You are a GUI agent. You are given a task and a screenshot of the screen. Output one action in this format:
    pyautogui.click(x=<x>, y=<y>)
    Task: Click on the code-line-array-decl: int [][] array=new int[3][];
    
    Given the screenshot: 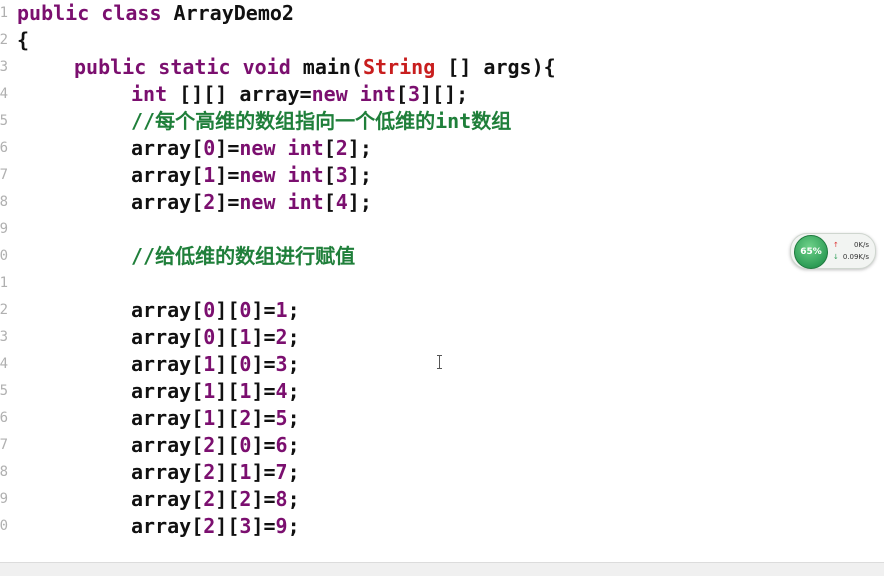 What is the action you would take?
    pyautogui.click(x=299, y=94)
    